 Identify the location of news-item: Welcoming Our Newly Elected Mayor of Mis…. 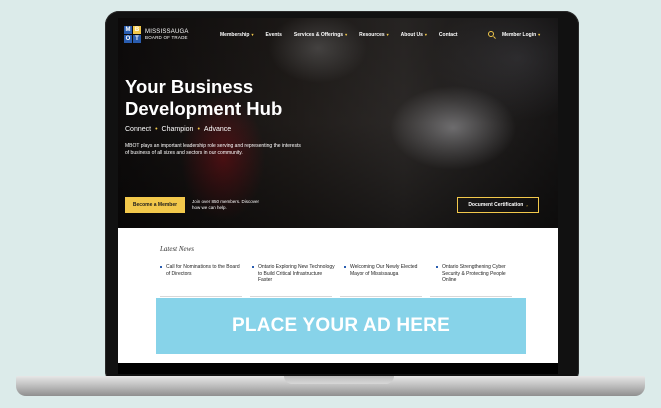
(386, 274).